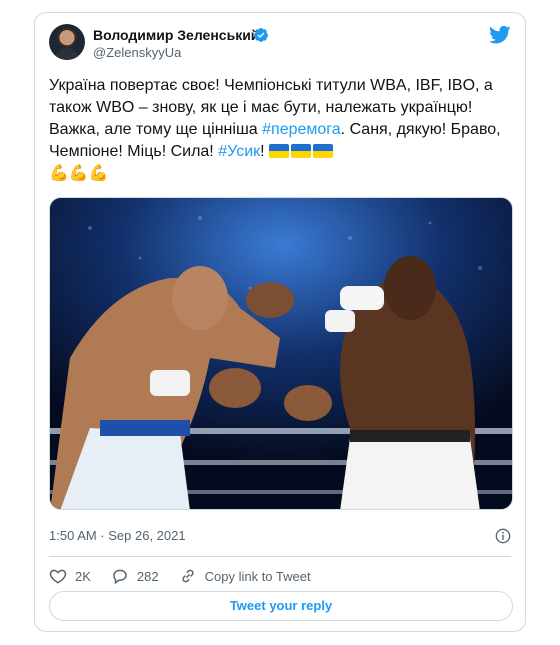  I want to click on like-count: 2K, so click(83, 576).